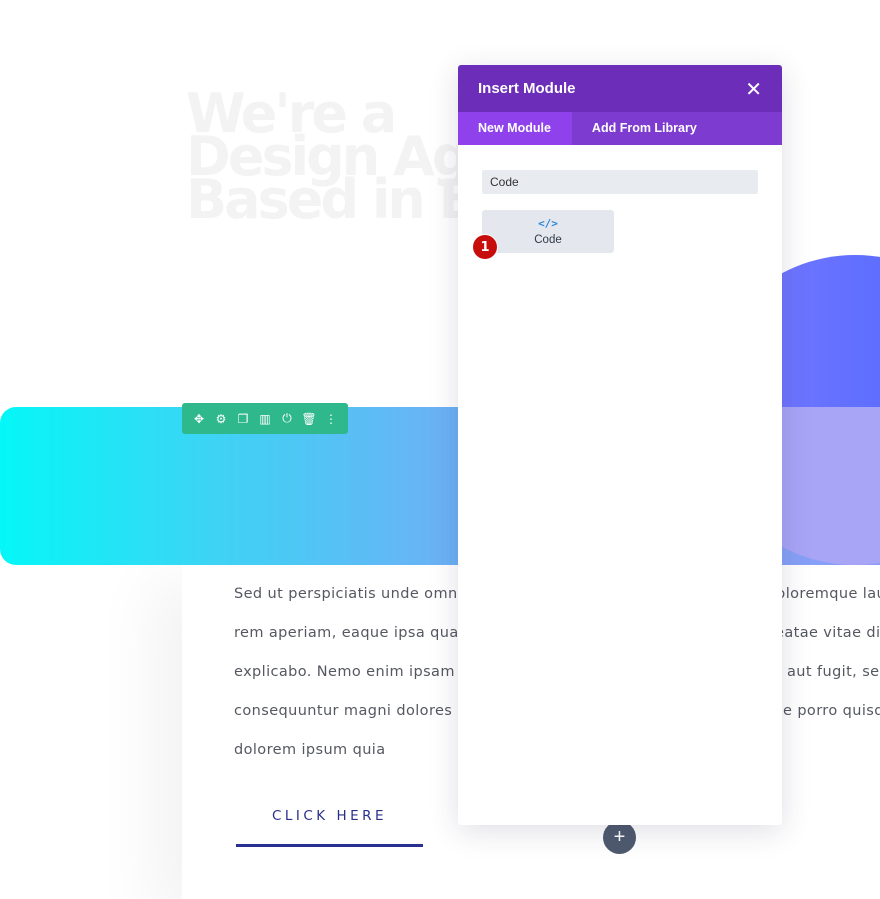 This screenshot has height=899, width=880. Describe the element at coordinates (356, 672) in the screenshot. I see `paragraph-line: explicabo. Nemo enim ipsam vo` at that location.